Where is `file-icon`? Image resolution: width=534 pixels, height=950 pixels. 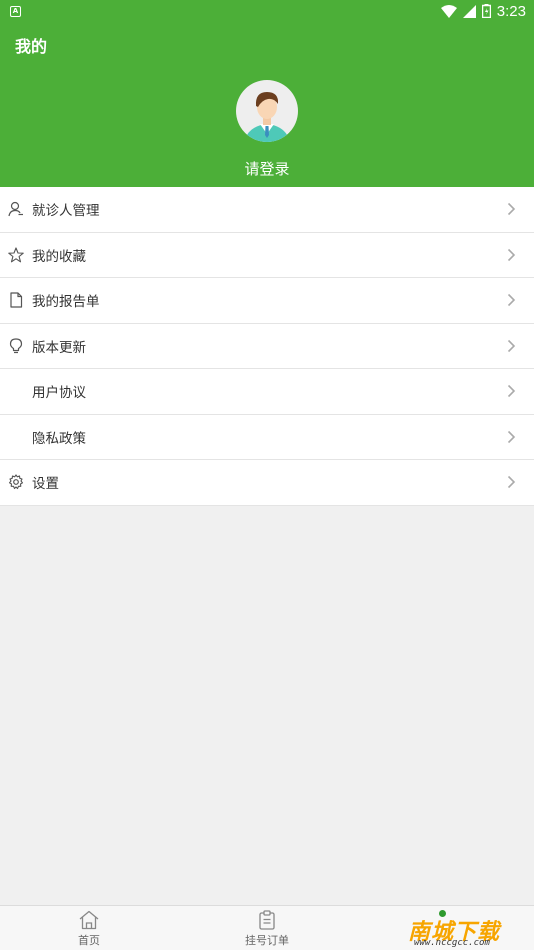 file-icon is located at coordinates (16, 300).